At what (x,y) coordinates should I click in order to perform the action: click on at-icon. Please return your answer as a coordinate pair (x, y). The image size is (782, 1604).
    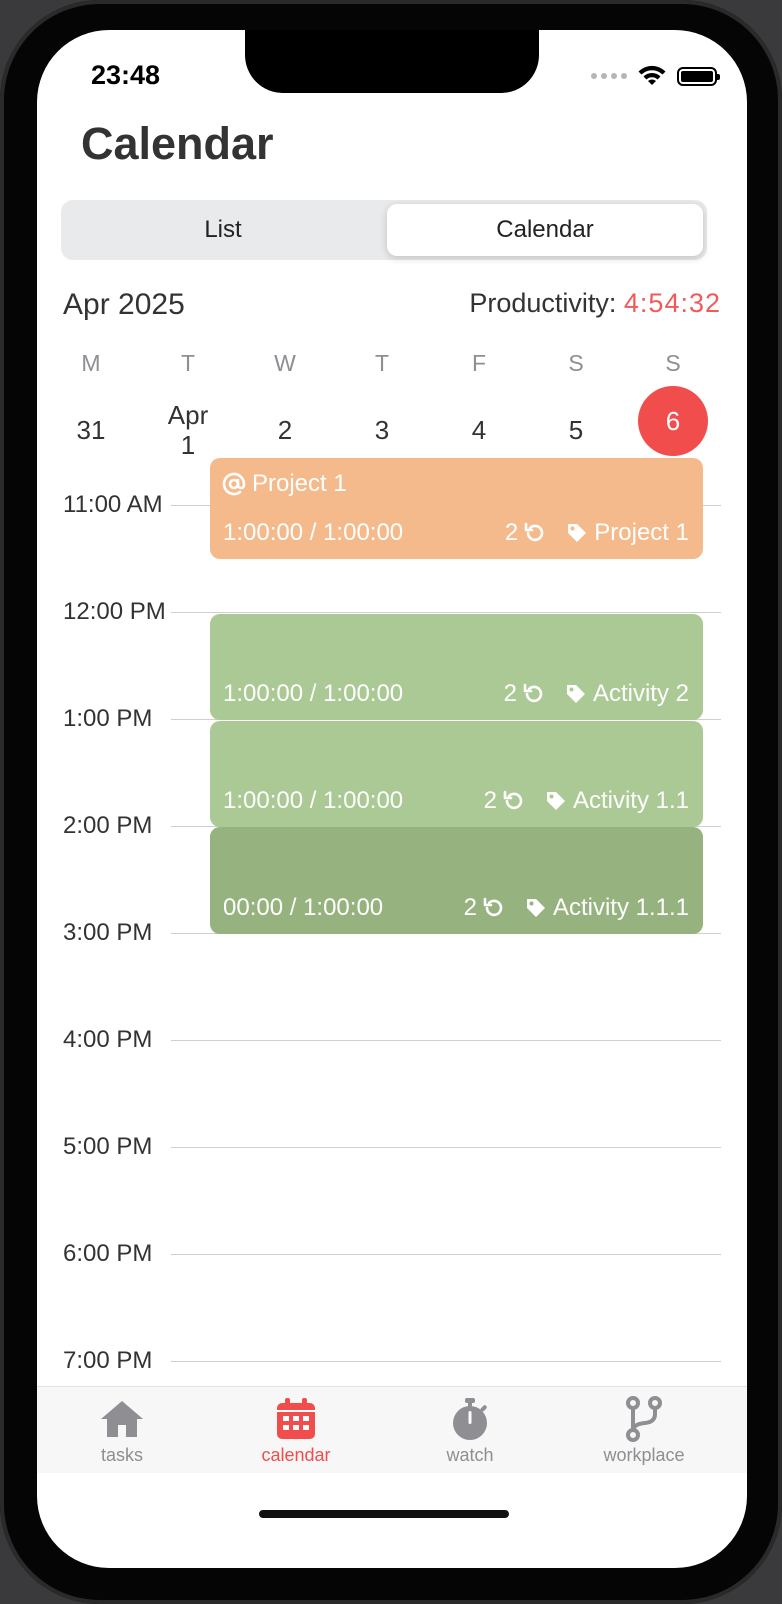
    Looking at the image, I should click on (234, 484).